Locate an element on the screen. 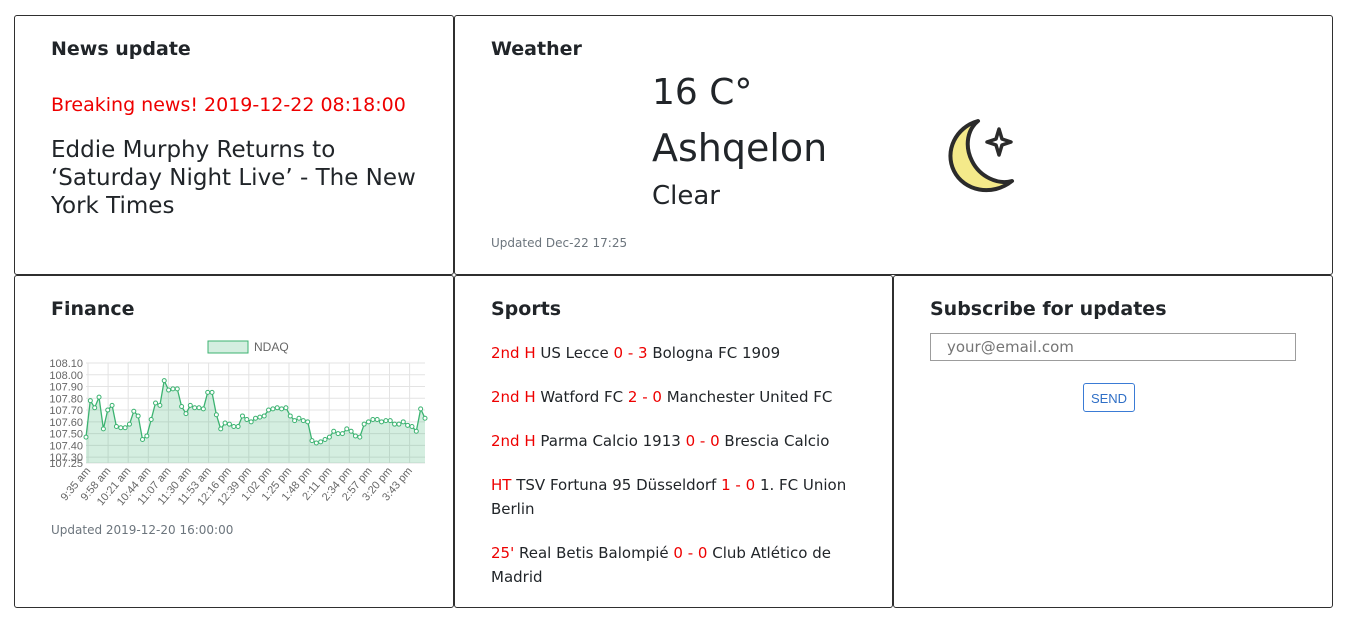  y-tick-label: 107.25 is located at coordinates (66, 464).